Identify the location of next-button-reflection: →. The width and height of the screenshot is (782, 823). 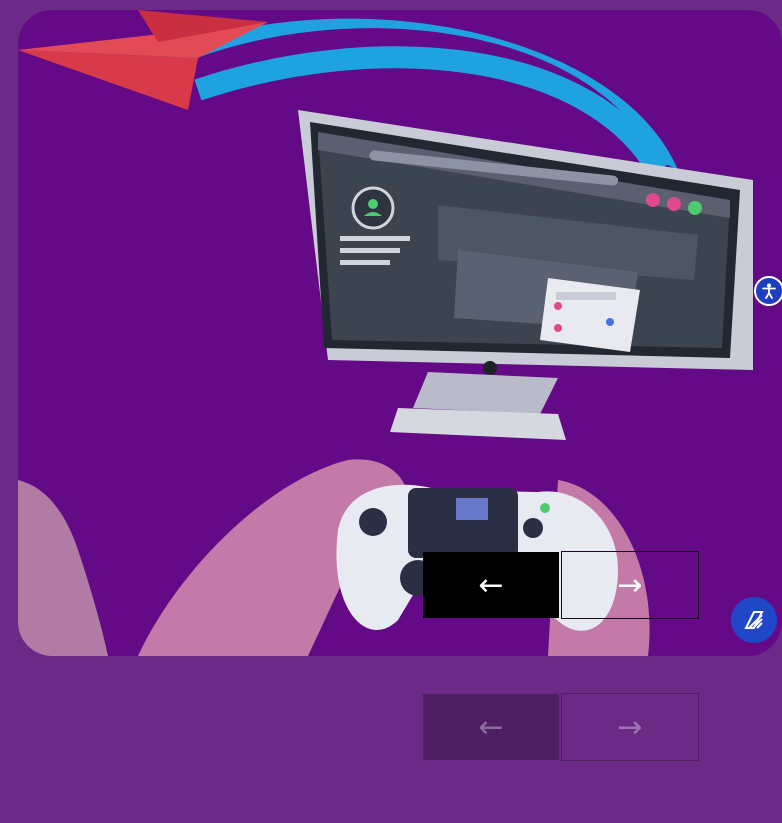
(630, 727).